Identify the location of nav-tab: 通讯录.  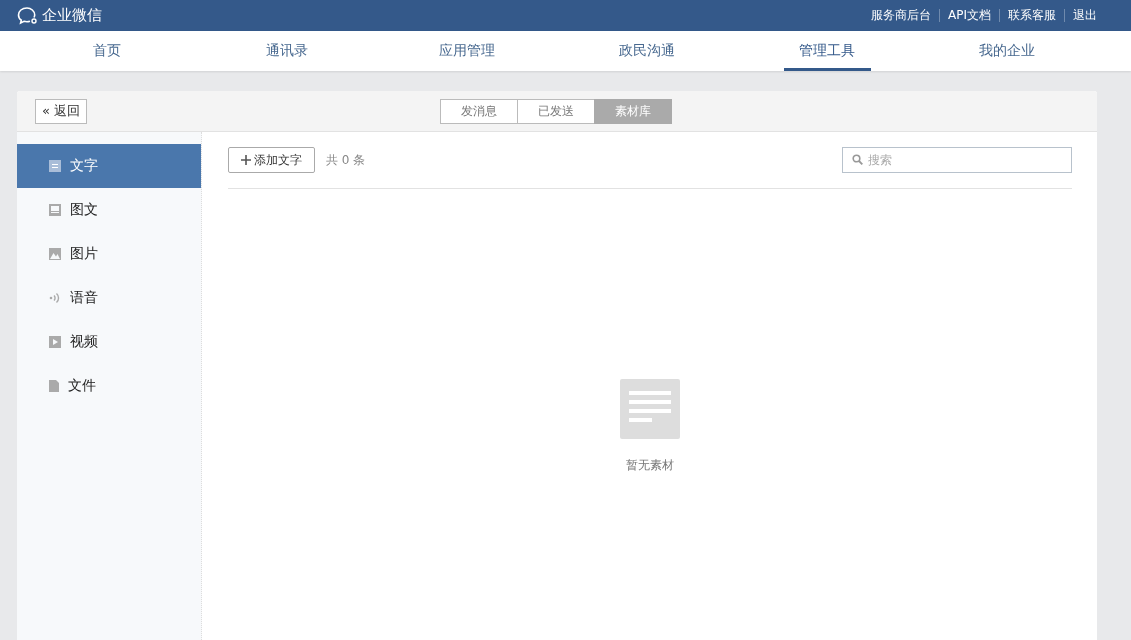
(287, 51).